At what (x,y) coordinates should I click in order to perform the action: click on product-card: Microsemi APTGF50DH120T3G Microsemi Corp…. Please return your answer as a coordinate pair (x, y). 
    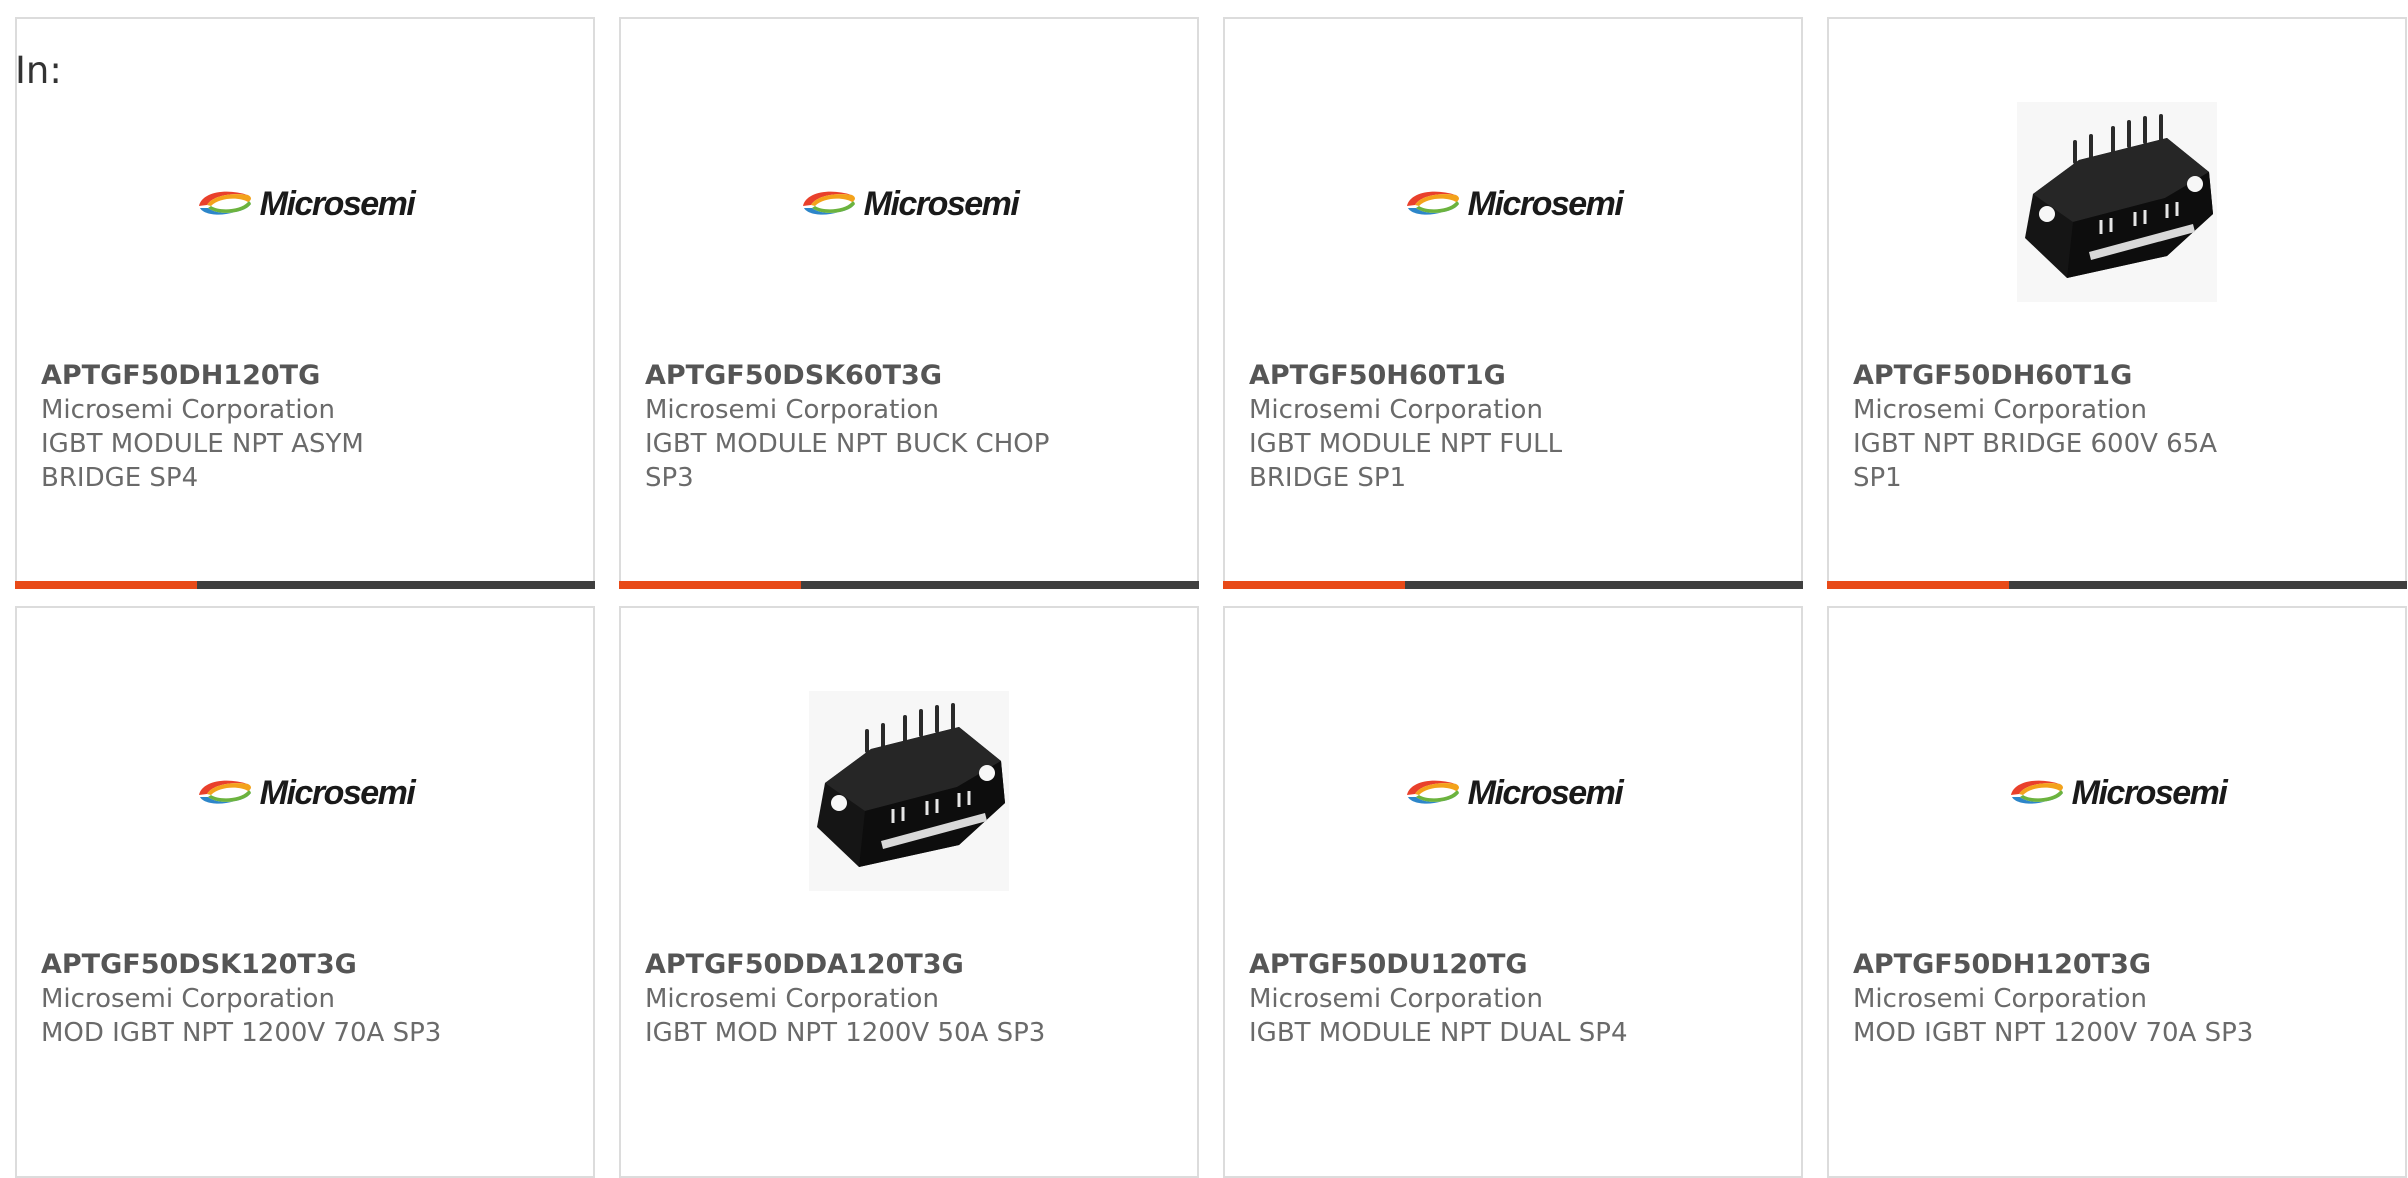
    Looking at the image, I should click on (2117, 892).